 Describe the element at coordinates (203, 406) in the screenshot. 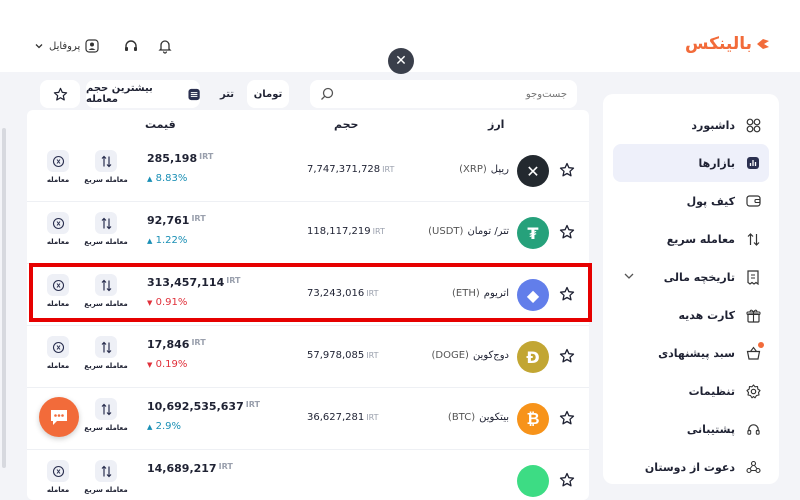

I see `price-cell: 10,692,535,637 IRT` at that location.